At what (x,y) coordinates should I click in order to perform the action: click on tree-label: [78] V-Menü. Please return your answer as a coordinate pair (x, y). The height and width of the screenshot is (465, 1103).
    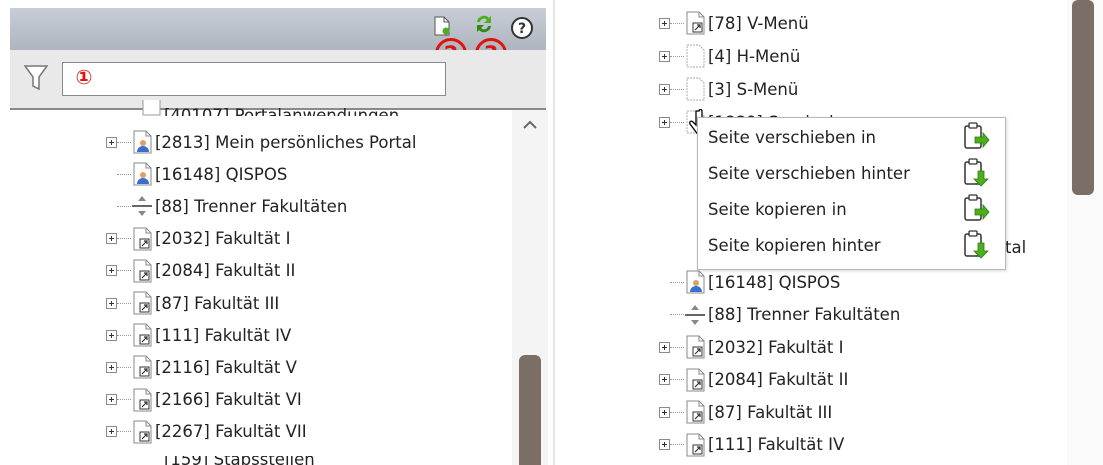
    Looking at the image, I should click on (758, 23).